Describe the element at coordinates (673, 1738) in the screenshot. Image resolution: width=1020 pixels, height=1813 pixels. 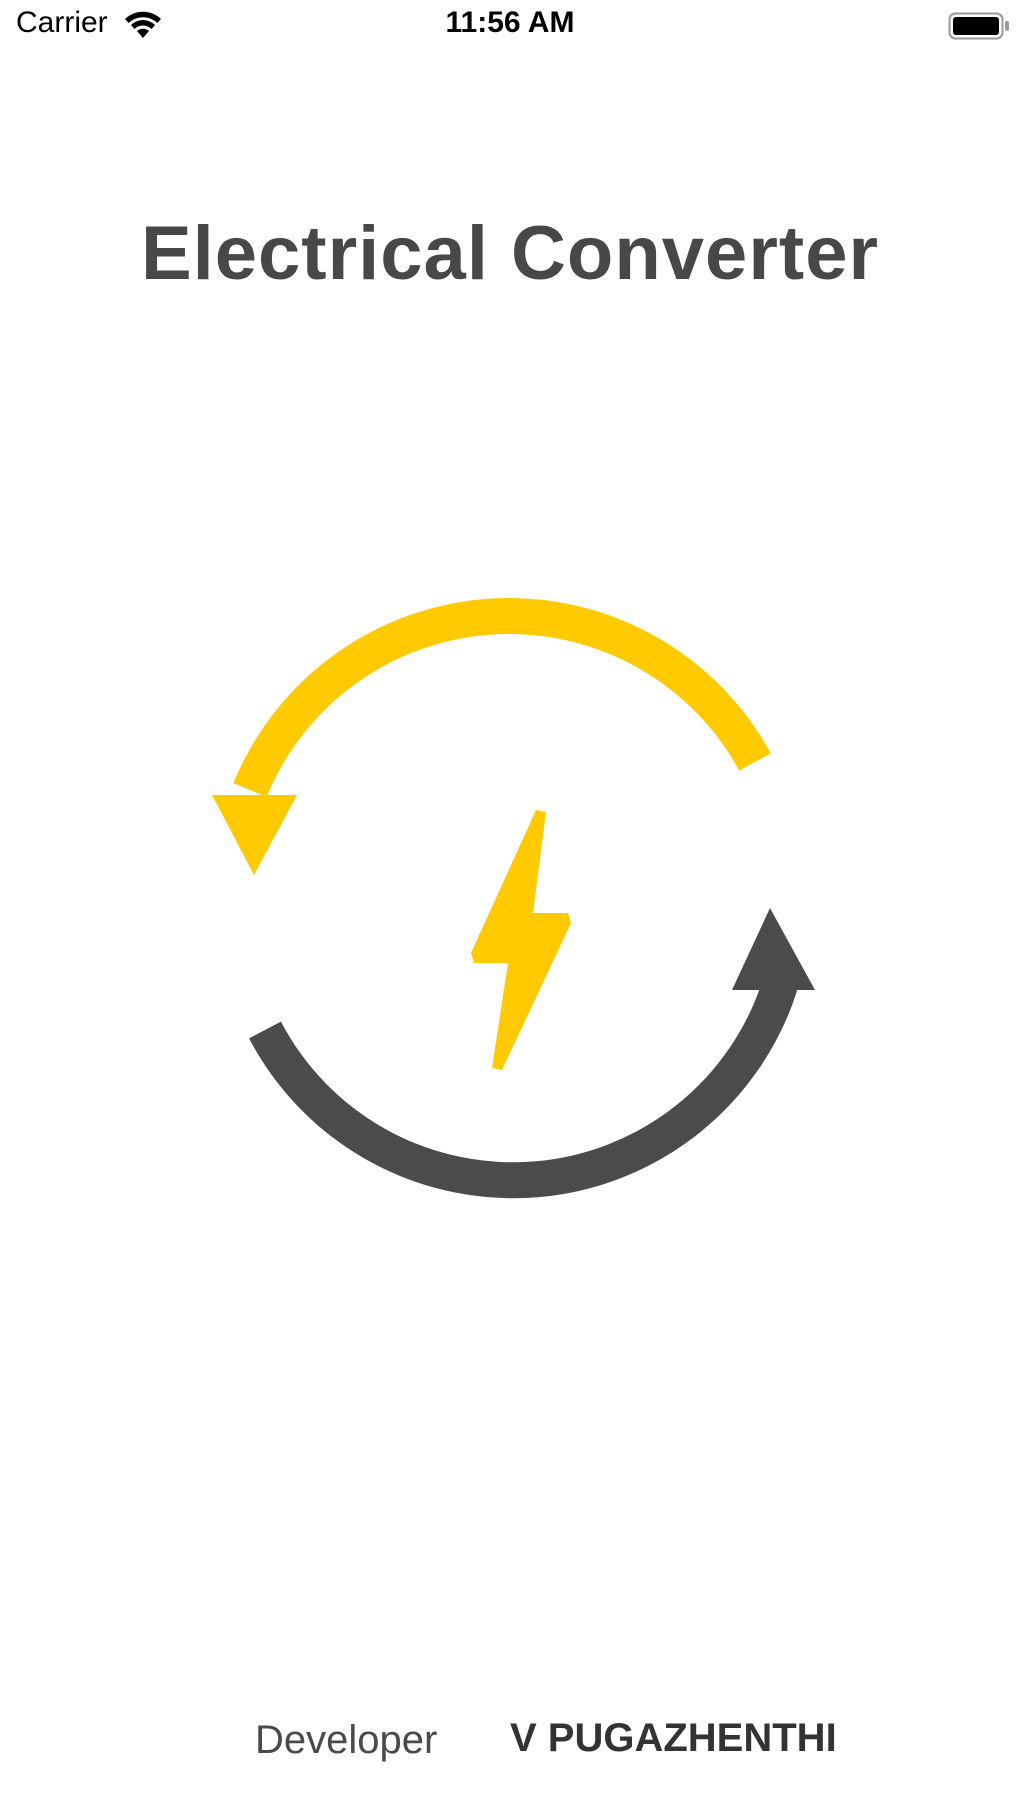
I see `developer-name: V PUGAZHENTHI` at that location.